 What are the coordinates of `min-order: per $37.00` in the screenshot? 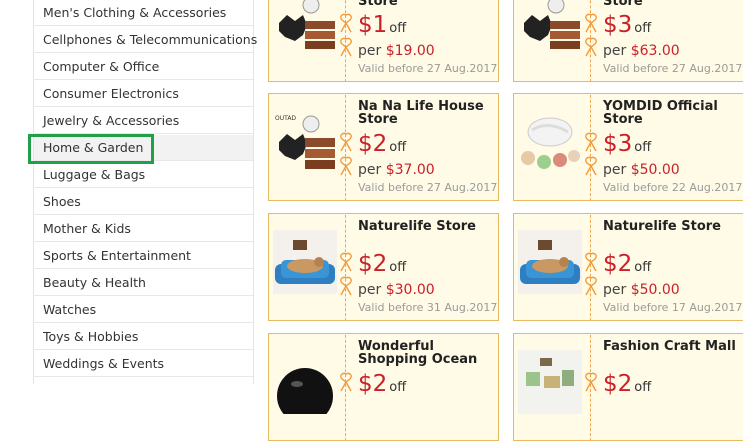 It's located at (396, 170).